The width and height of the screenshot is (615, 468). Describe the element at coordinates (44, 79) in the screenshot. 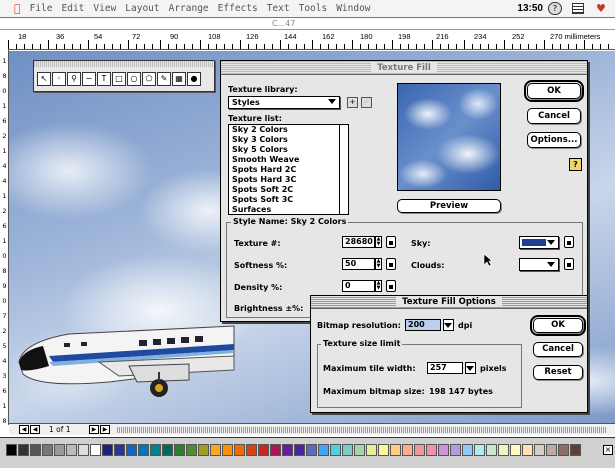

I see `pick-tool-icon: ↖` at that location.